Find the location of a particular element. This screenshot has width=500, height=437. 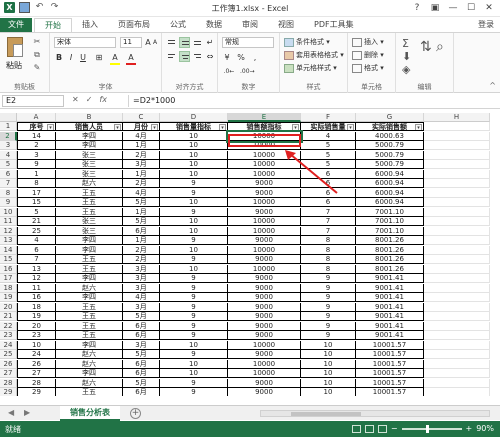

header-cell: 销售额指标 ▾ is located at coordinates (264, 126).